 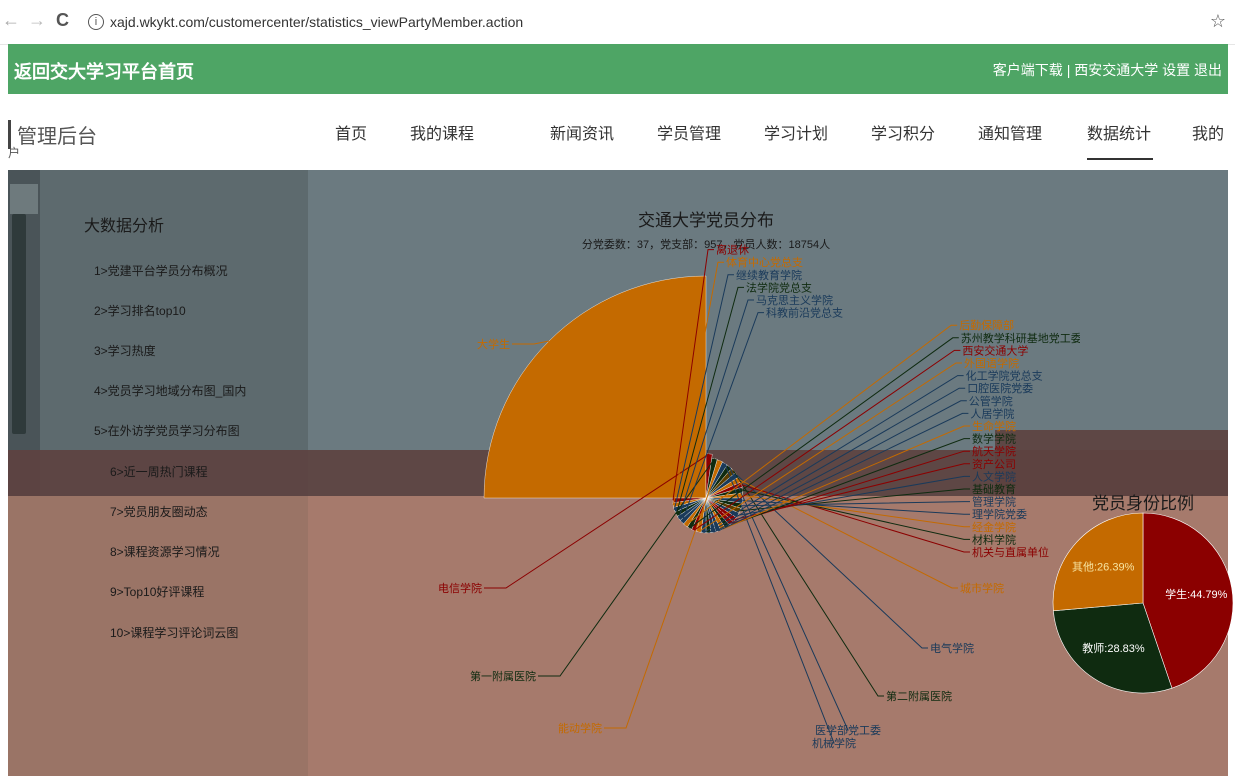 I want to click on active-tab-indicator, so click(x=1120, y=159).